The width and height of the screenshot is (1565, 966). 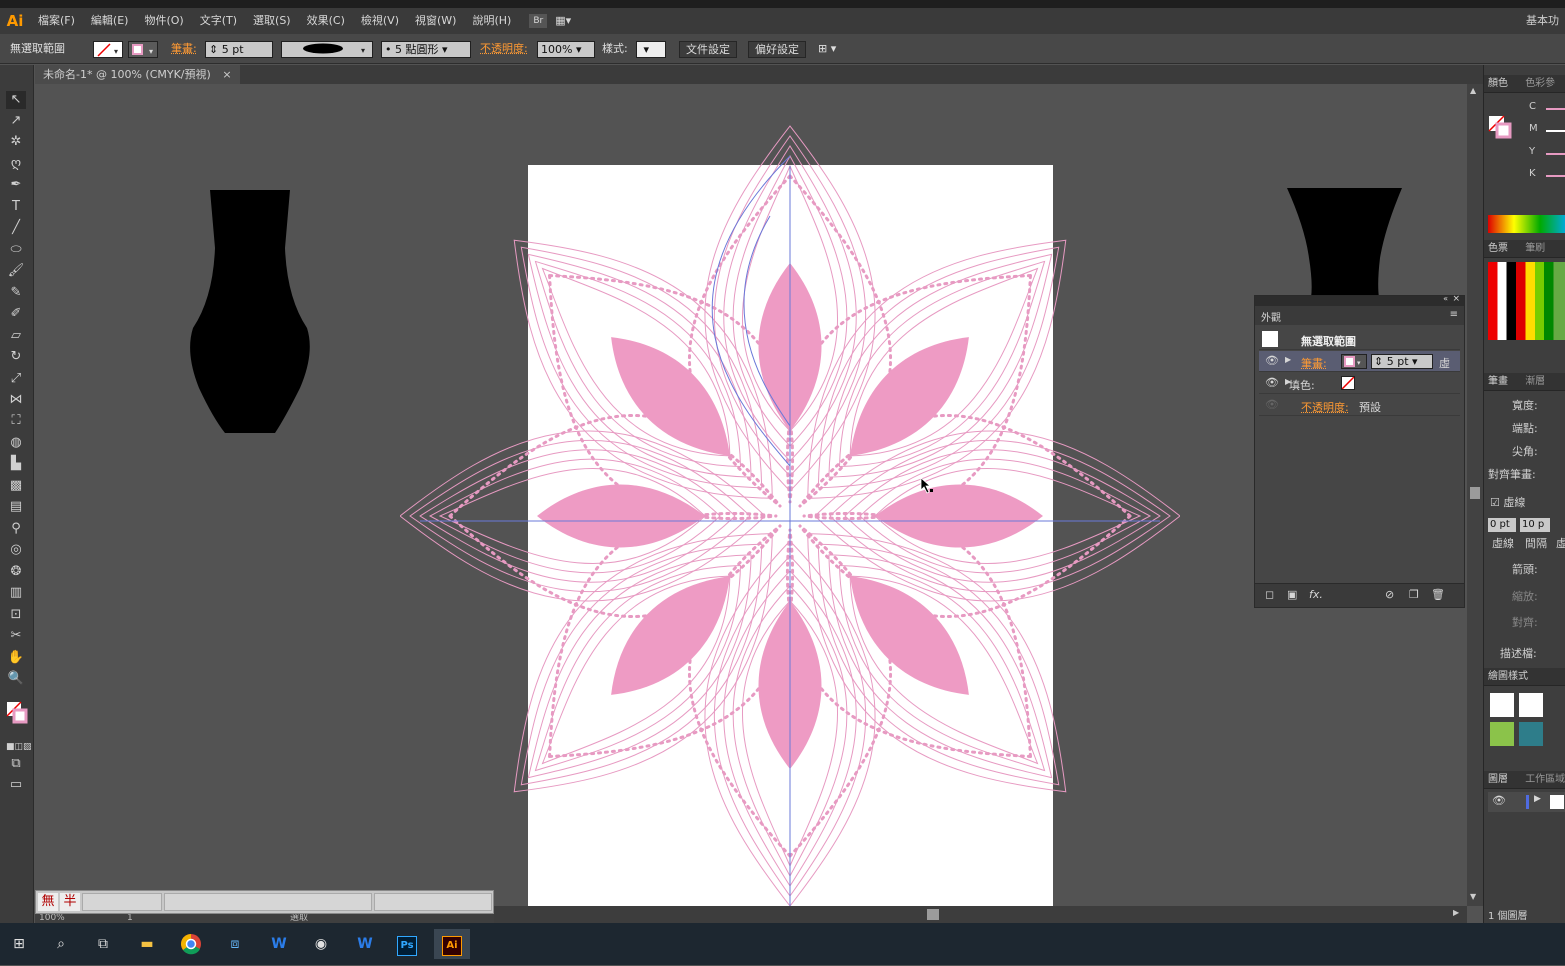 What do you see at coordinates (184, 49) in the screenshot?
I see `stroke-label: 筆畫:` at bounding box center [184, 49].